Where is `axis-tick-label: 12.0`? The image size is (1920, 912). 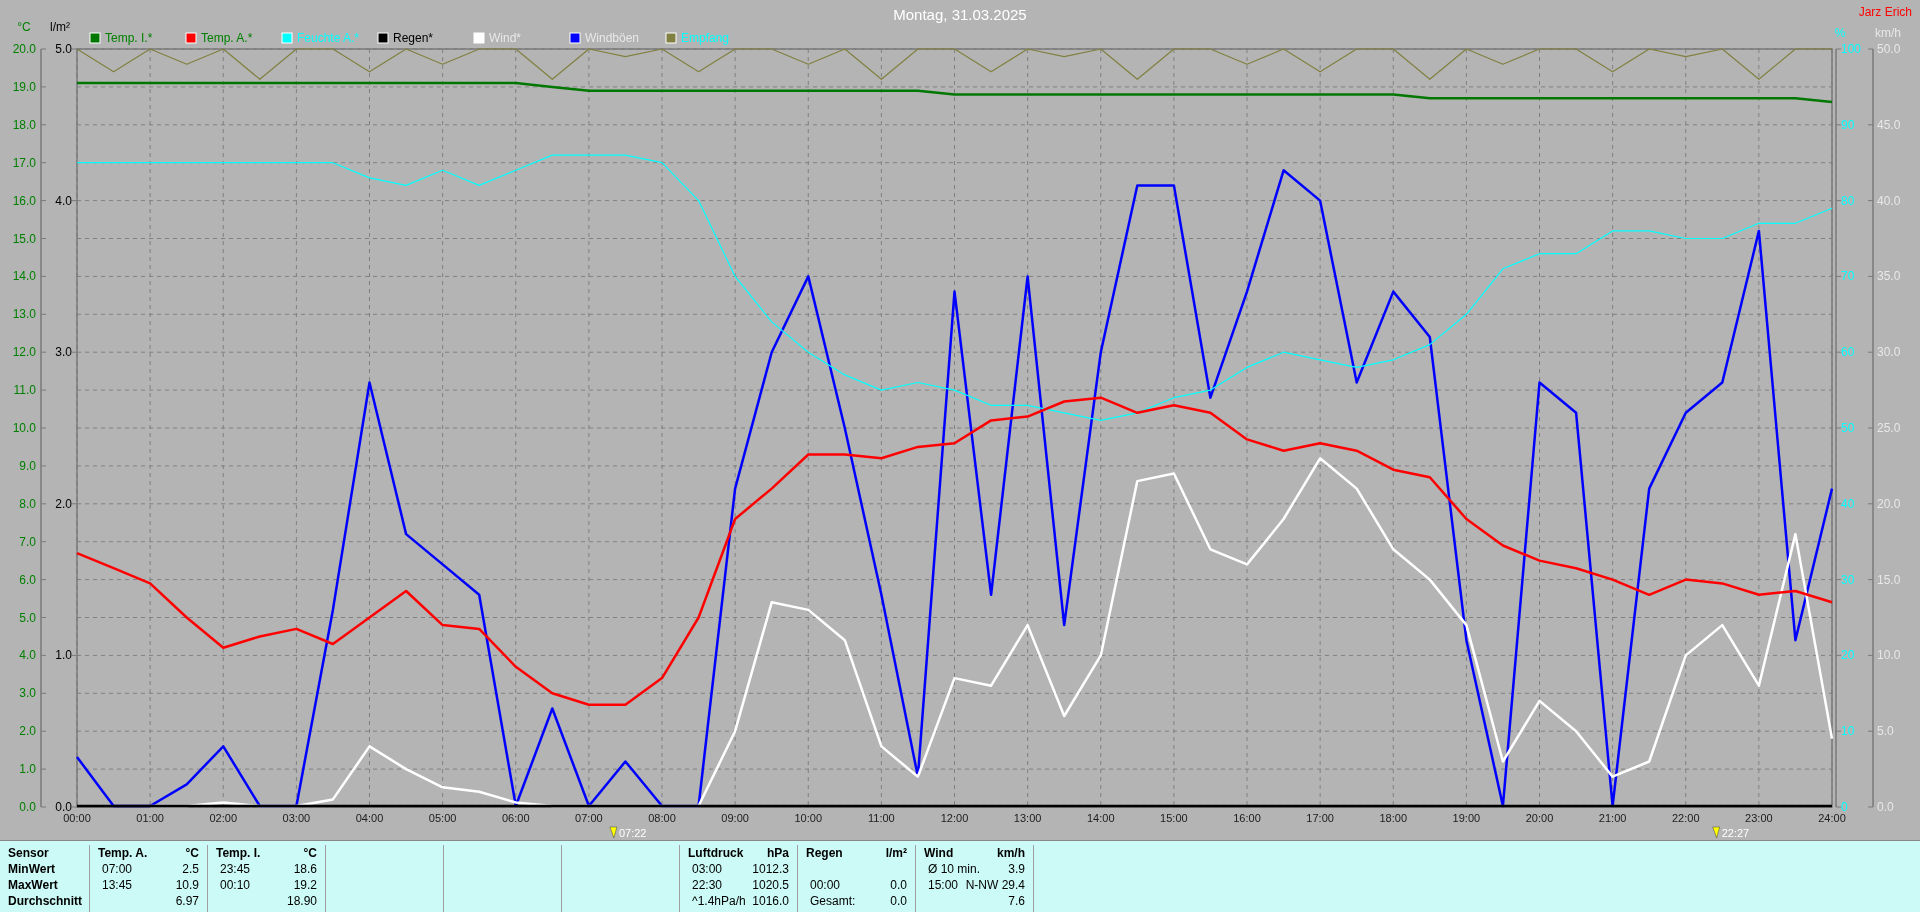 axis-tick-label: 12.0 is located at coordinates (24, 352).